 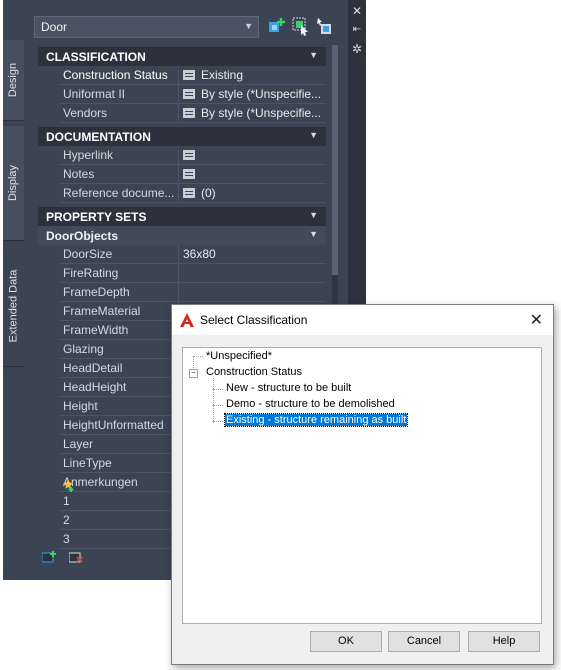 I want to click on tree-item-existing: Existing - structure remaining as built, so click(x=316, y=420).